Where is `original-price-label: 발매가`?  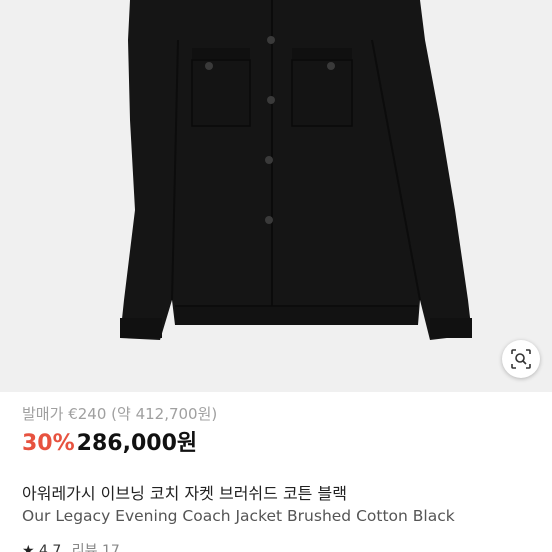 original-price-label: 발매가 is located at coordinates (43, 414).